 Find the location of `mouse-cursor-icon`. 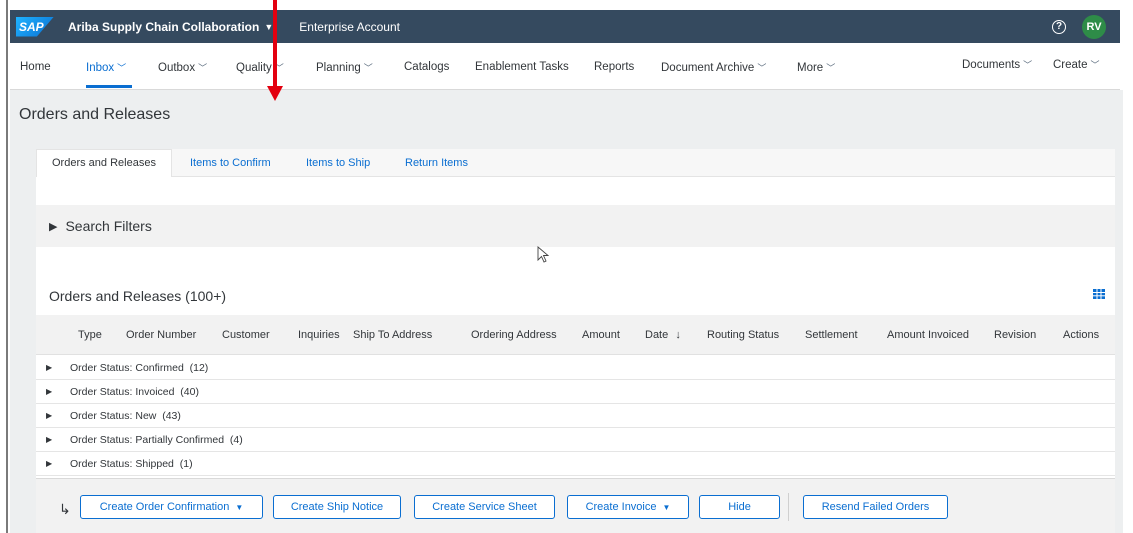

mouse-cursor-icon is located at coordinates (543, 254).